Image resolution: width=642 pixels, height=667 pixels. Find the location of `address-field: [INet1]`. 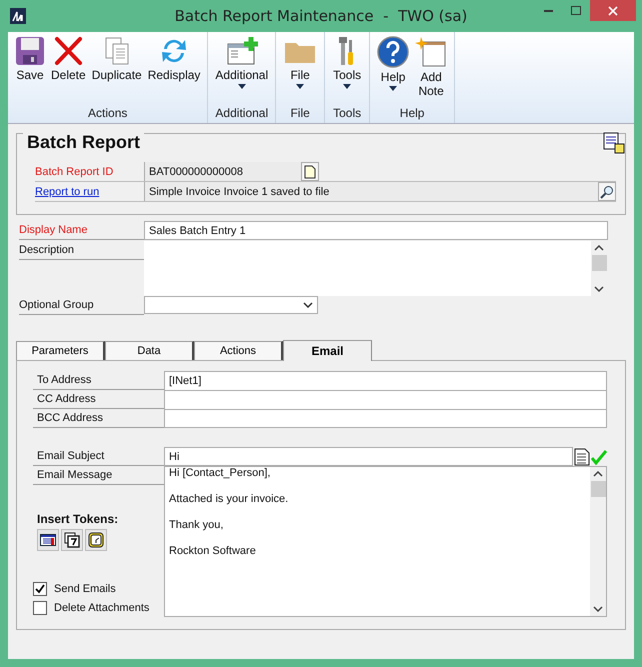

address-field: [INet1] is located at coordinates (385, 380).